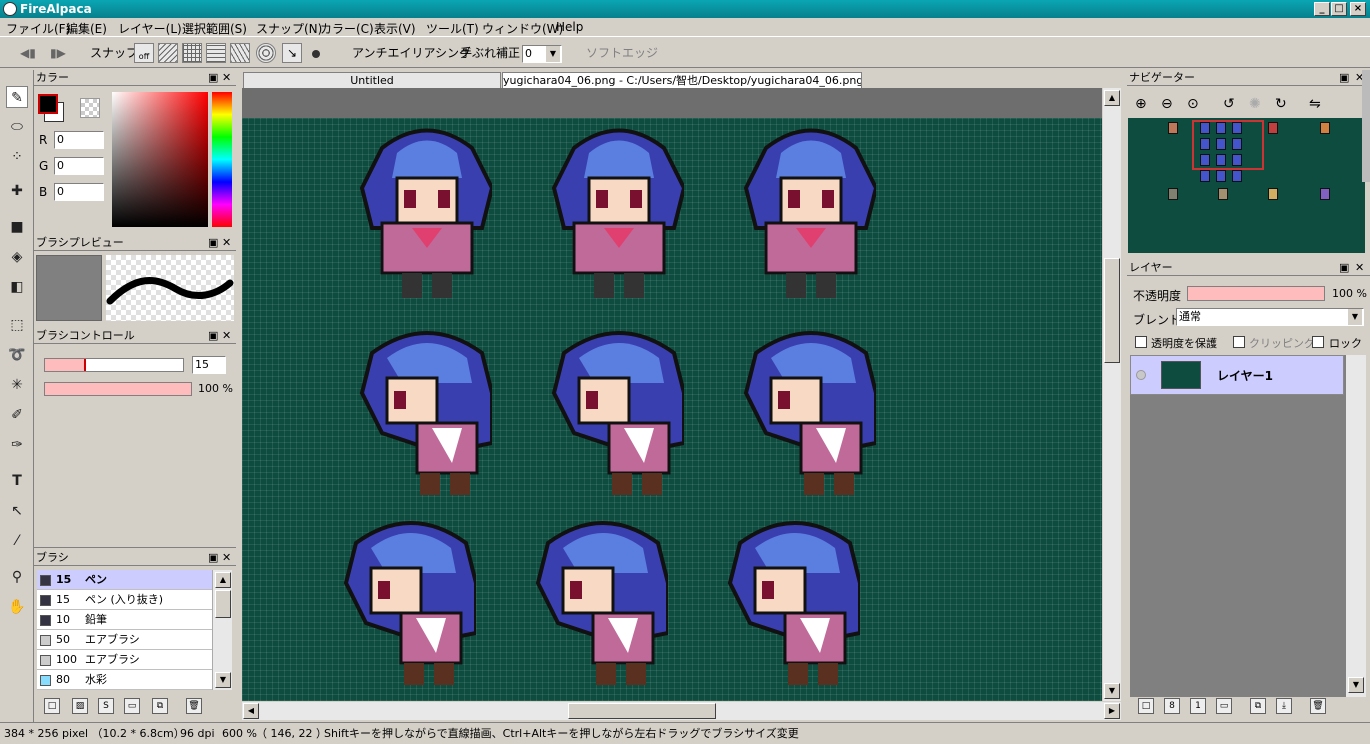 Image resolution: width=1370 pixels, height=744 pixels. I want to click on b-input: 0, so click(79, 192).